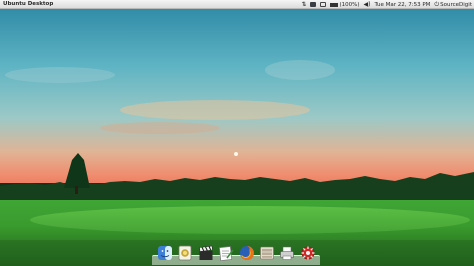  I want to click on network-icon: ⇅, so click(304, 4).